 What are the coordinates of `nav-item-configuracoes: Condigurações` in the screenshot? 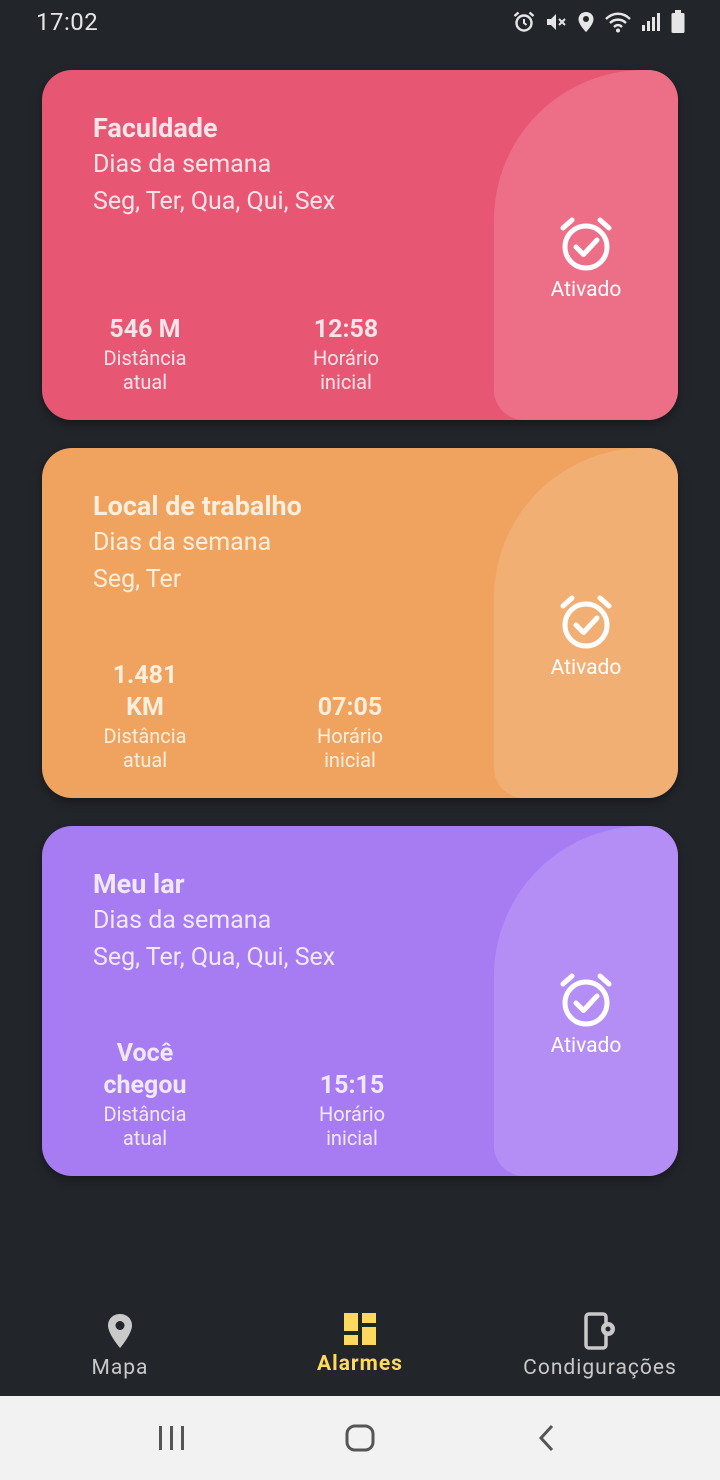 It's located at (600, 1346).